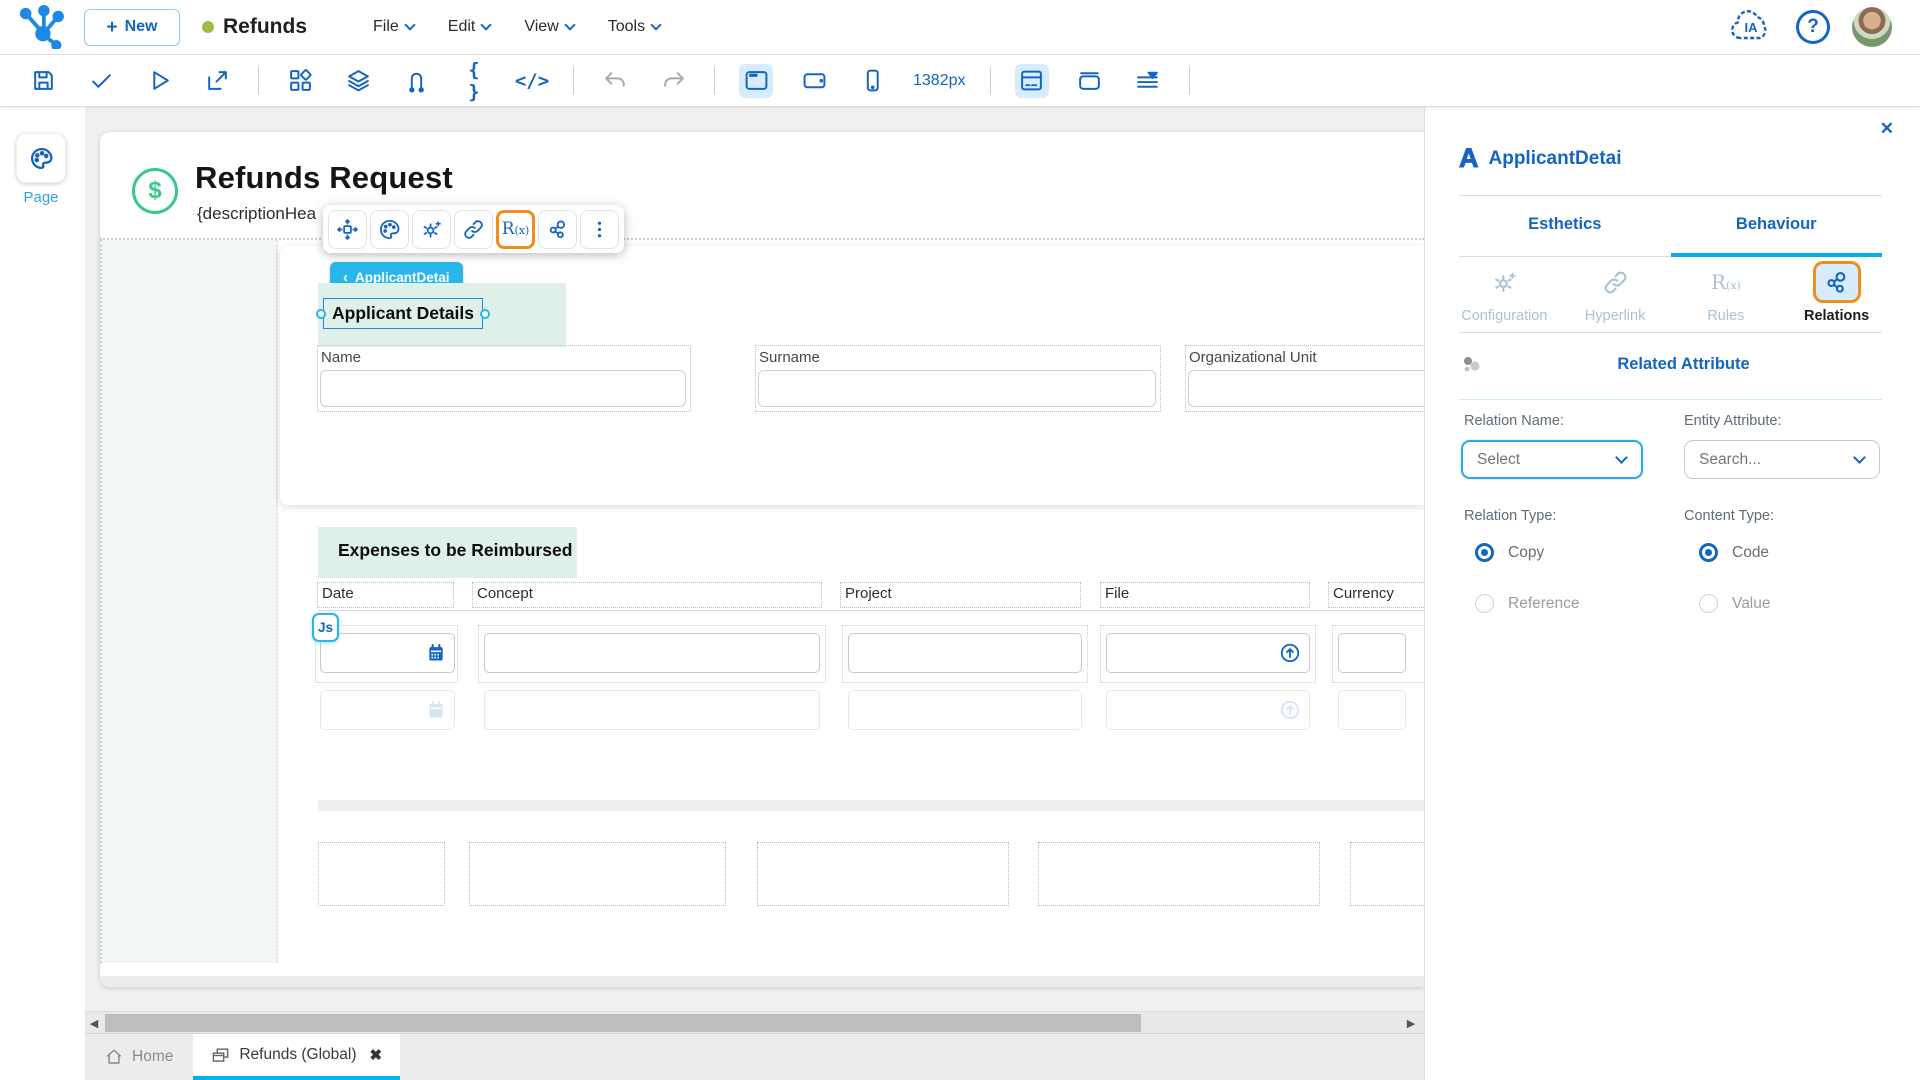  What do you see at coordinates (455, 550) in the screenshot?
I see `expenses-section-title: Expenses to be Reimbursed` at bounding box center [455, 550].